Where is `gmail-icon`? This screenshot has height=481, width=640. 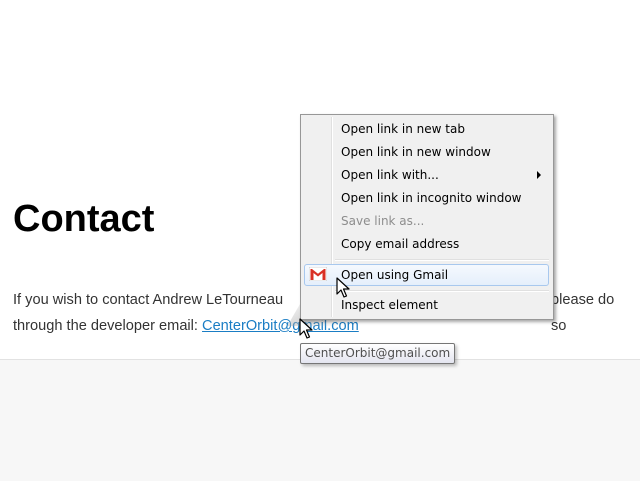
gmail-icon is located at coordinates (318, 274).